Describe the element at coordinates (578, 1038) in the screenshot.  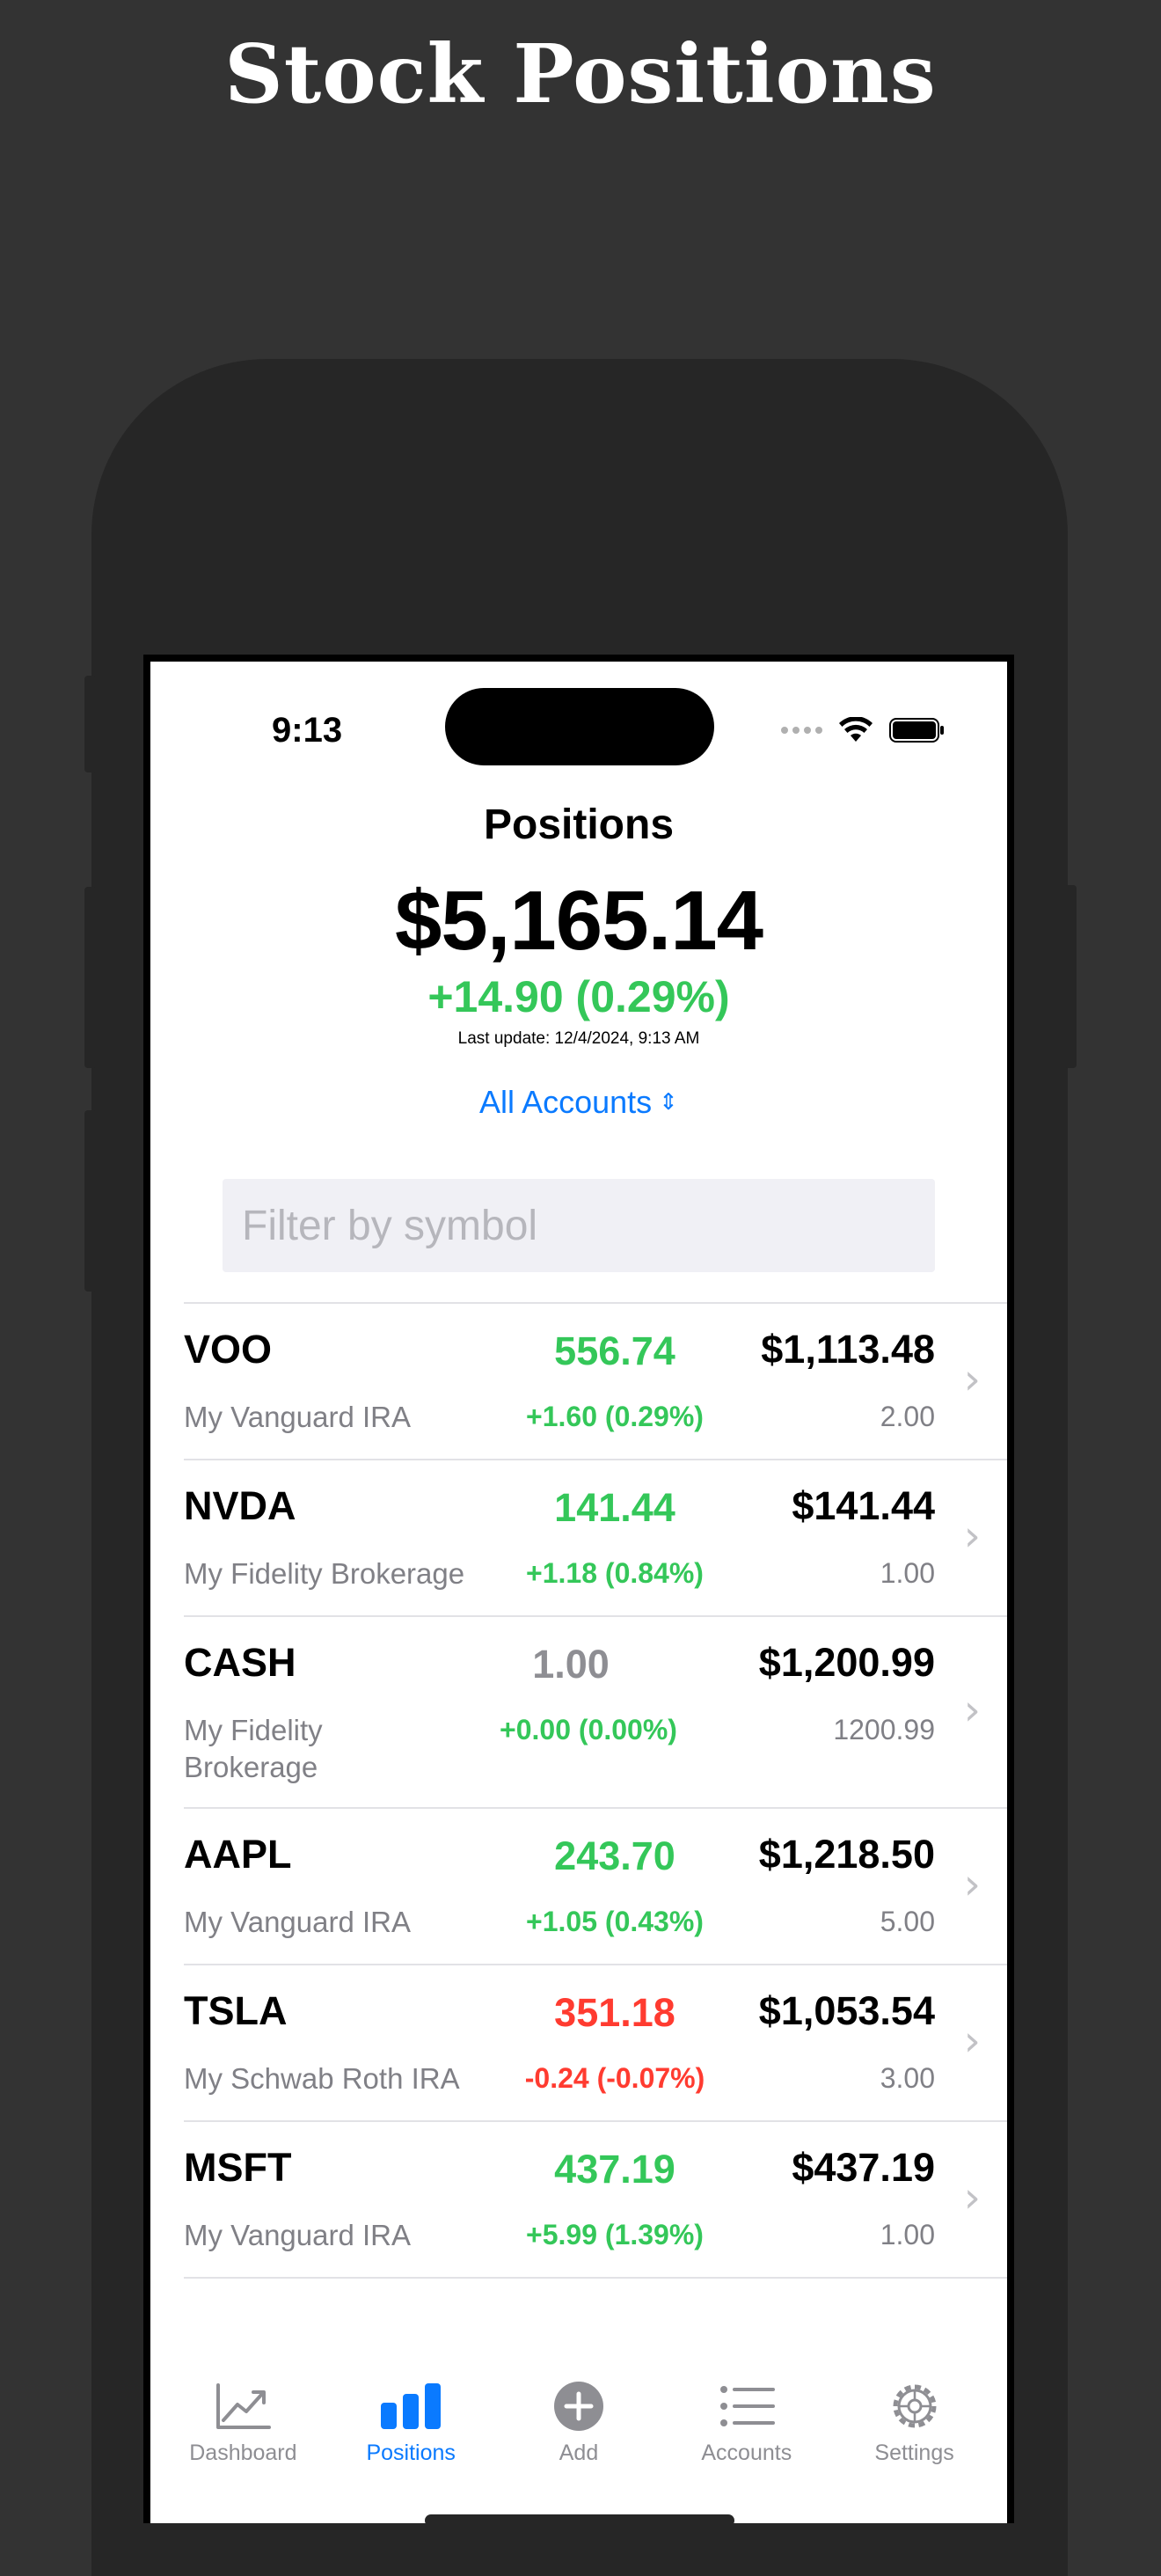
I see `last-update: Last update: 12/4/2024, 9:13 AM` at that location.